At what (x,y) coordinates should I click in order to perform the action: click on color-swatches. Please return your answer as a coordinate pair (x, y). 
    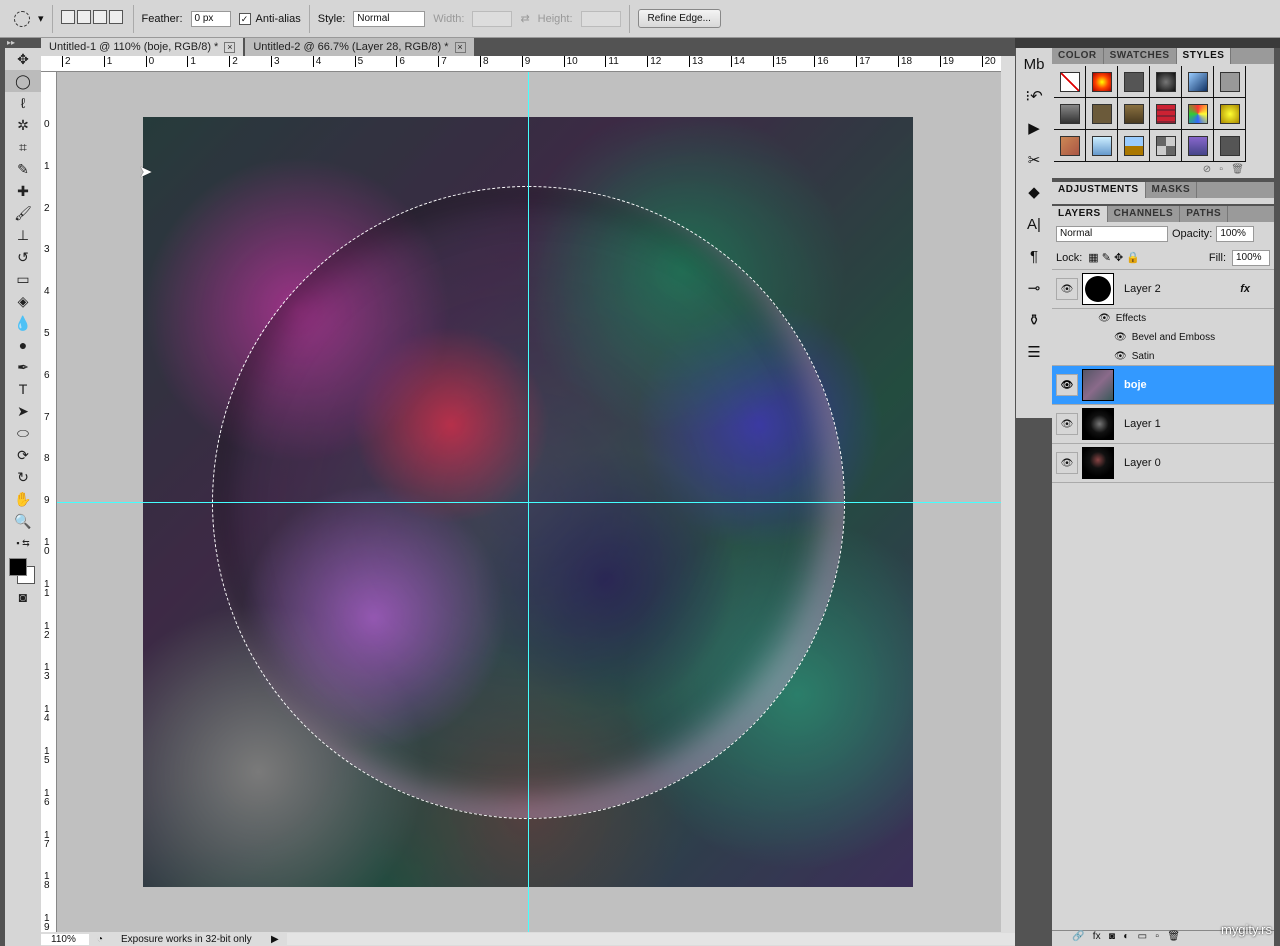
    Looking at the image, I should click on (23, 570).